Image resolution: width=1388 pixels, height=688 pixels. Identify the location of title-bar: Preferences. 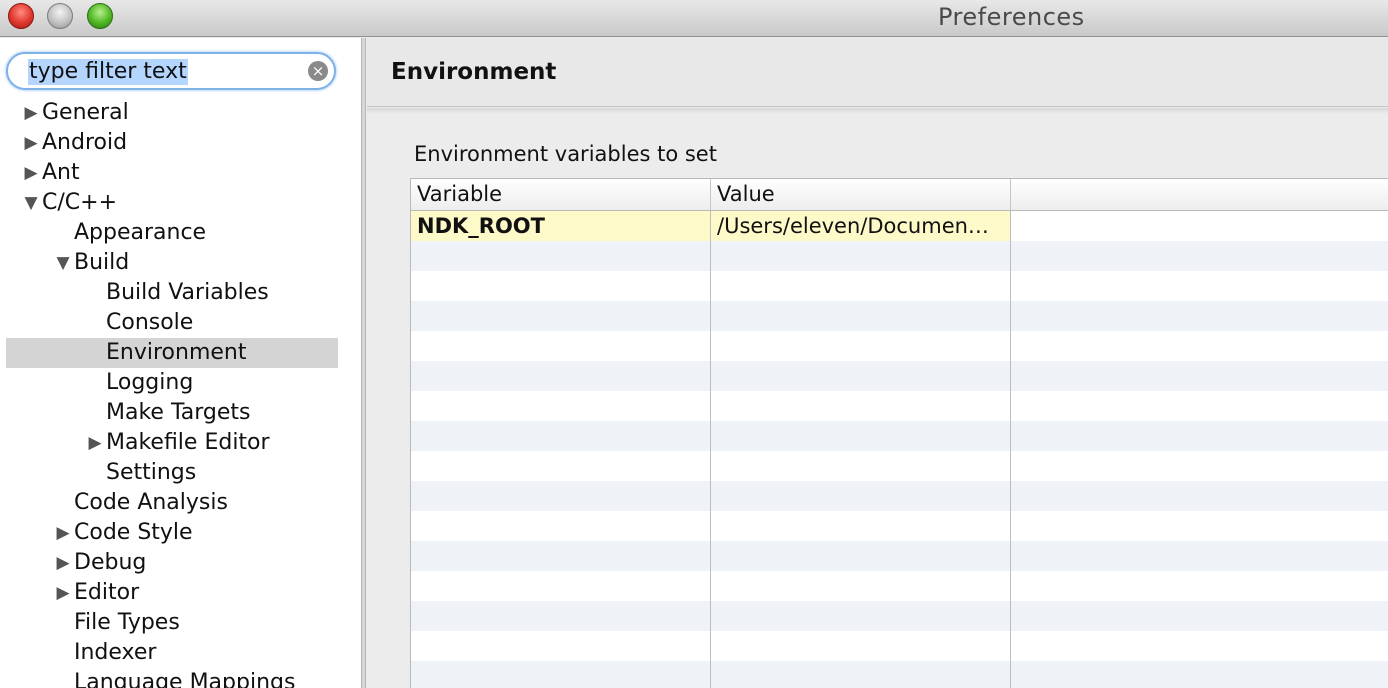
(694, 18).